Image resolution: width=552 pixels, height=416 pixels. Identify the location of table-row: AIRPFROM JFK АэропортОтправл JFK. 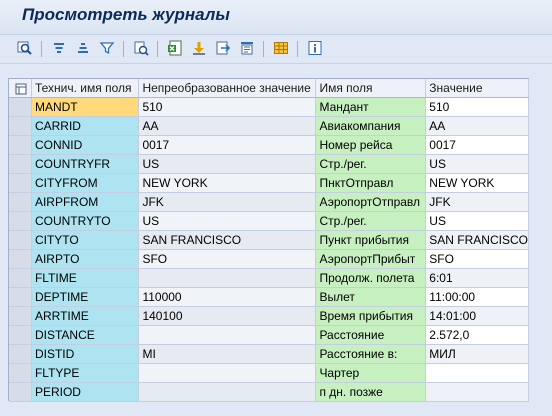
(269, 202).